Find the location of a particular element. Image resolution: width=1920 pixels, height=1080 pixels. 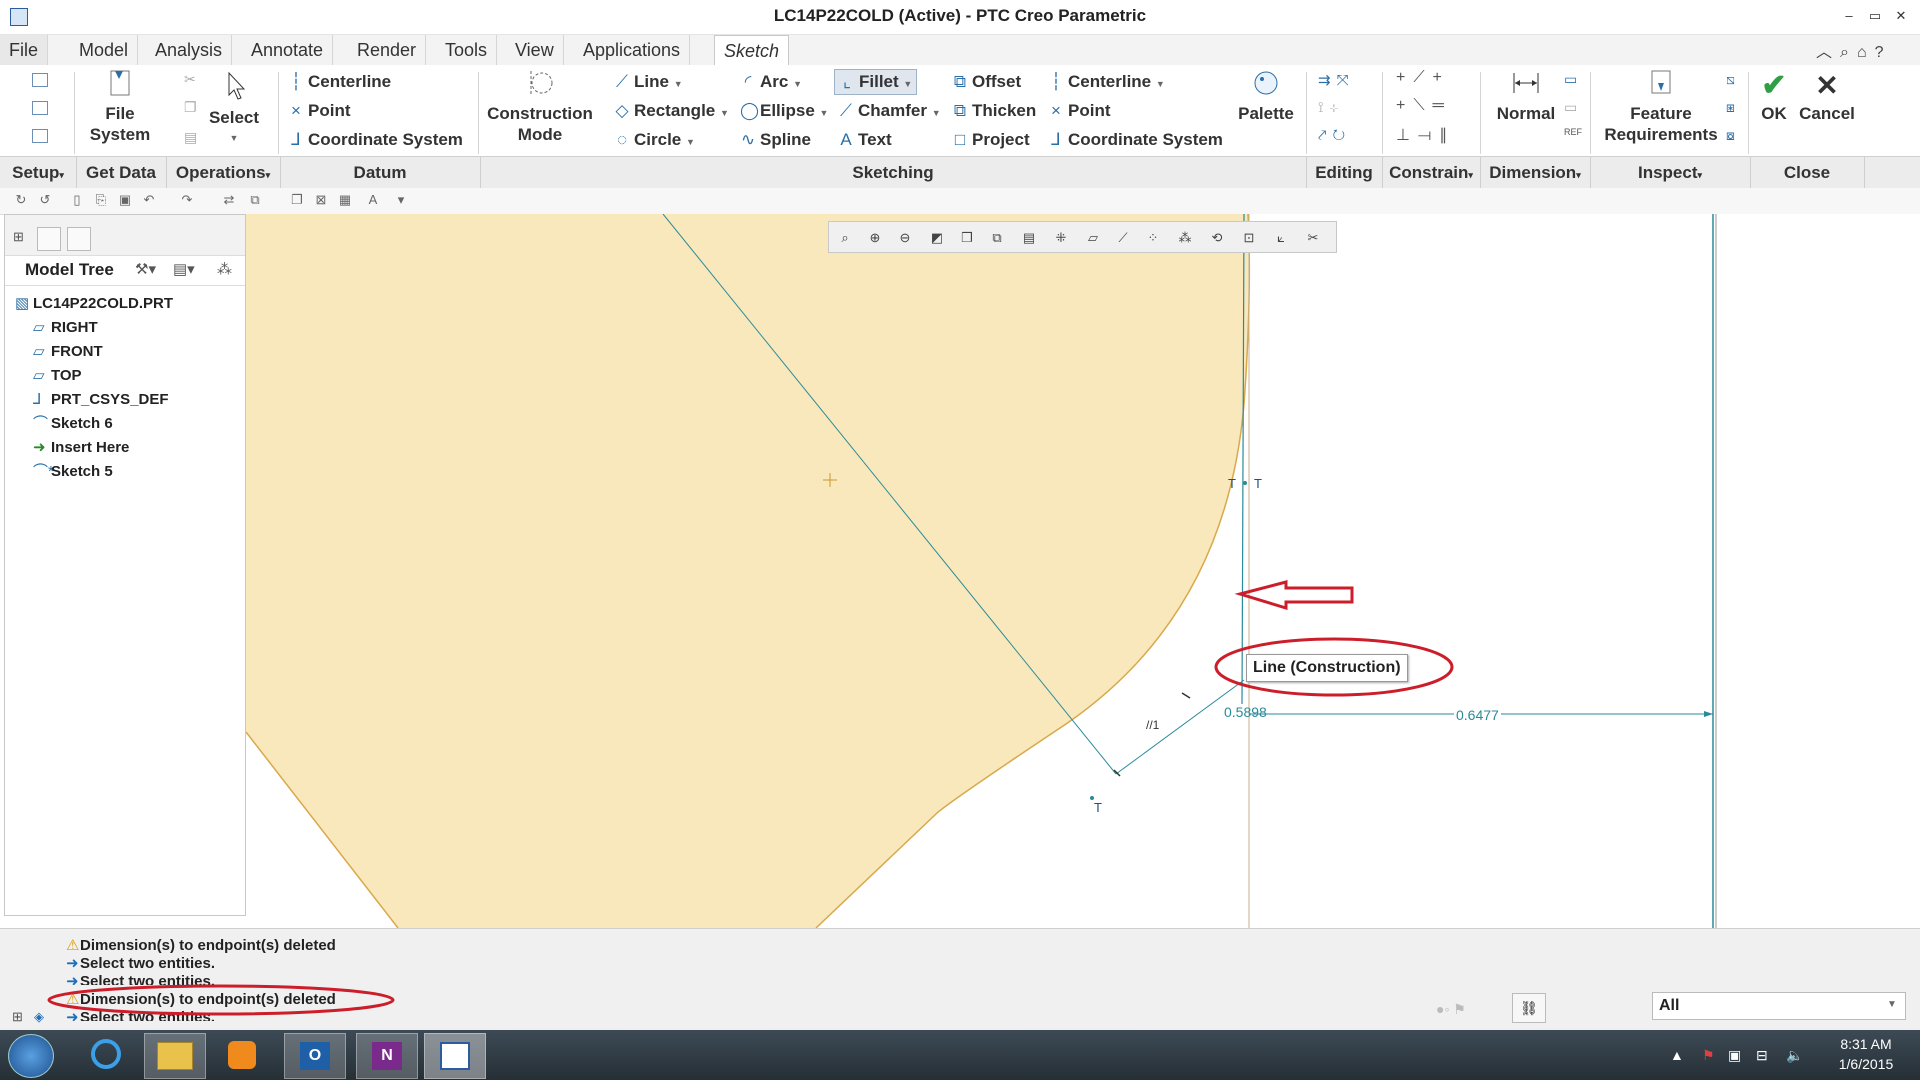

reference-dim-icon: REF is located at coordinates (1573, 132).